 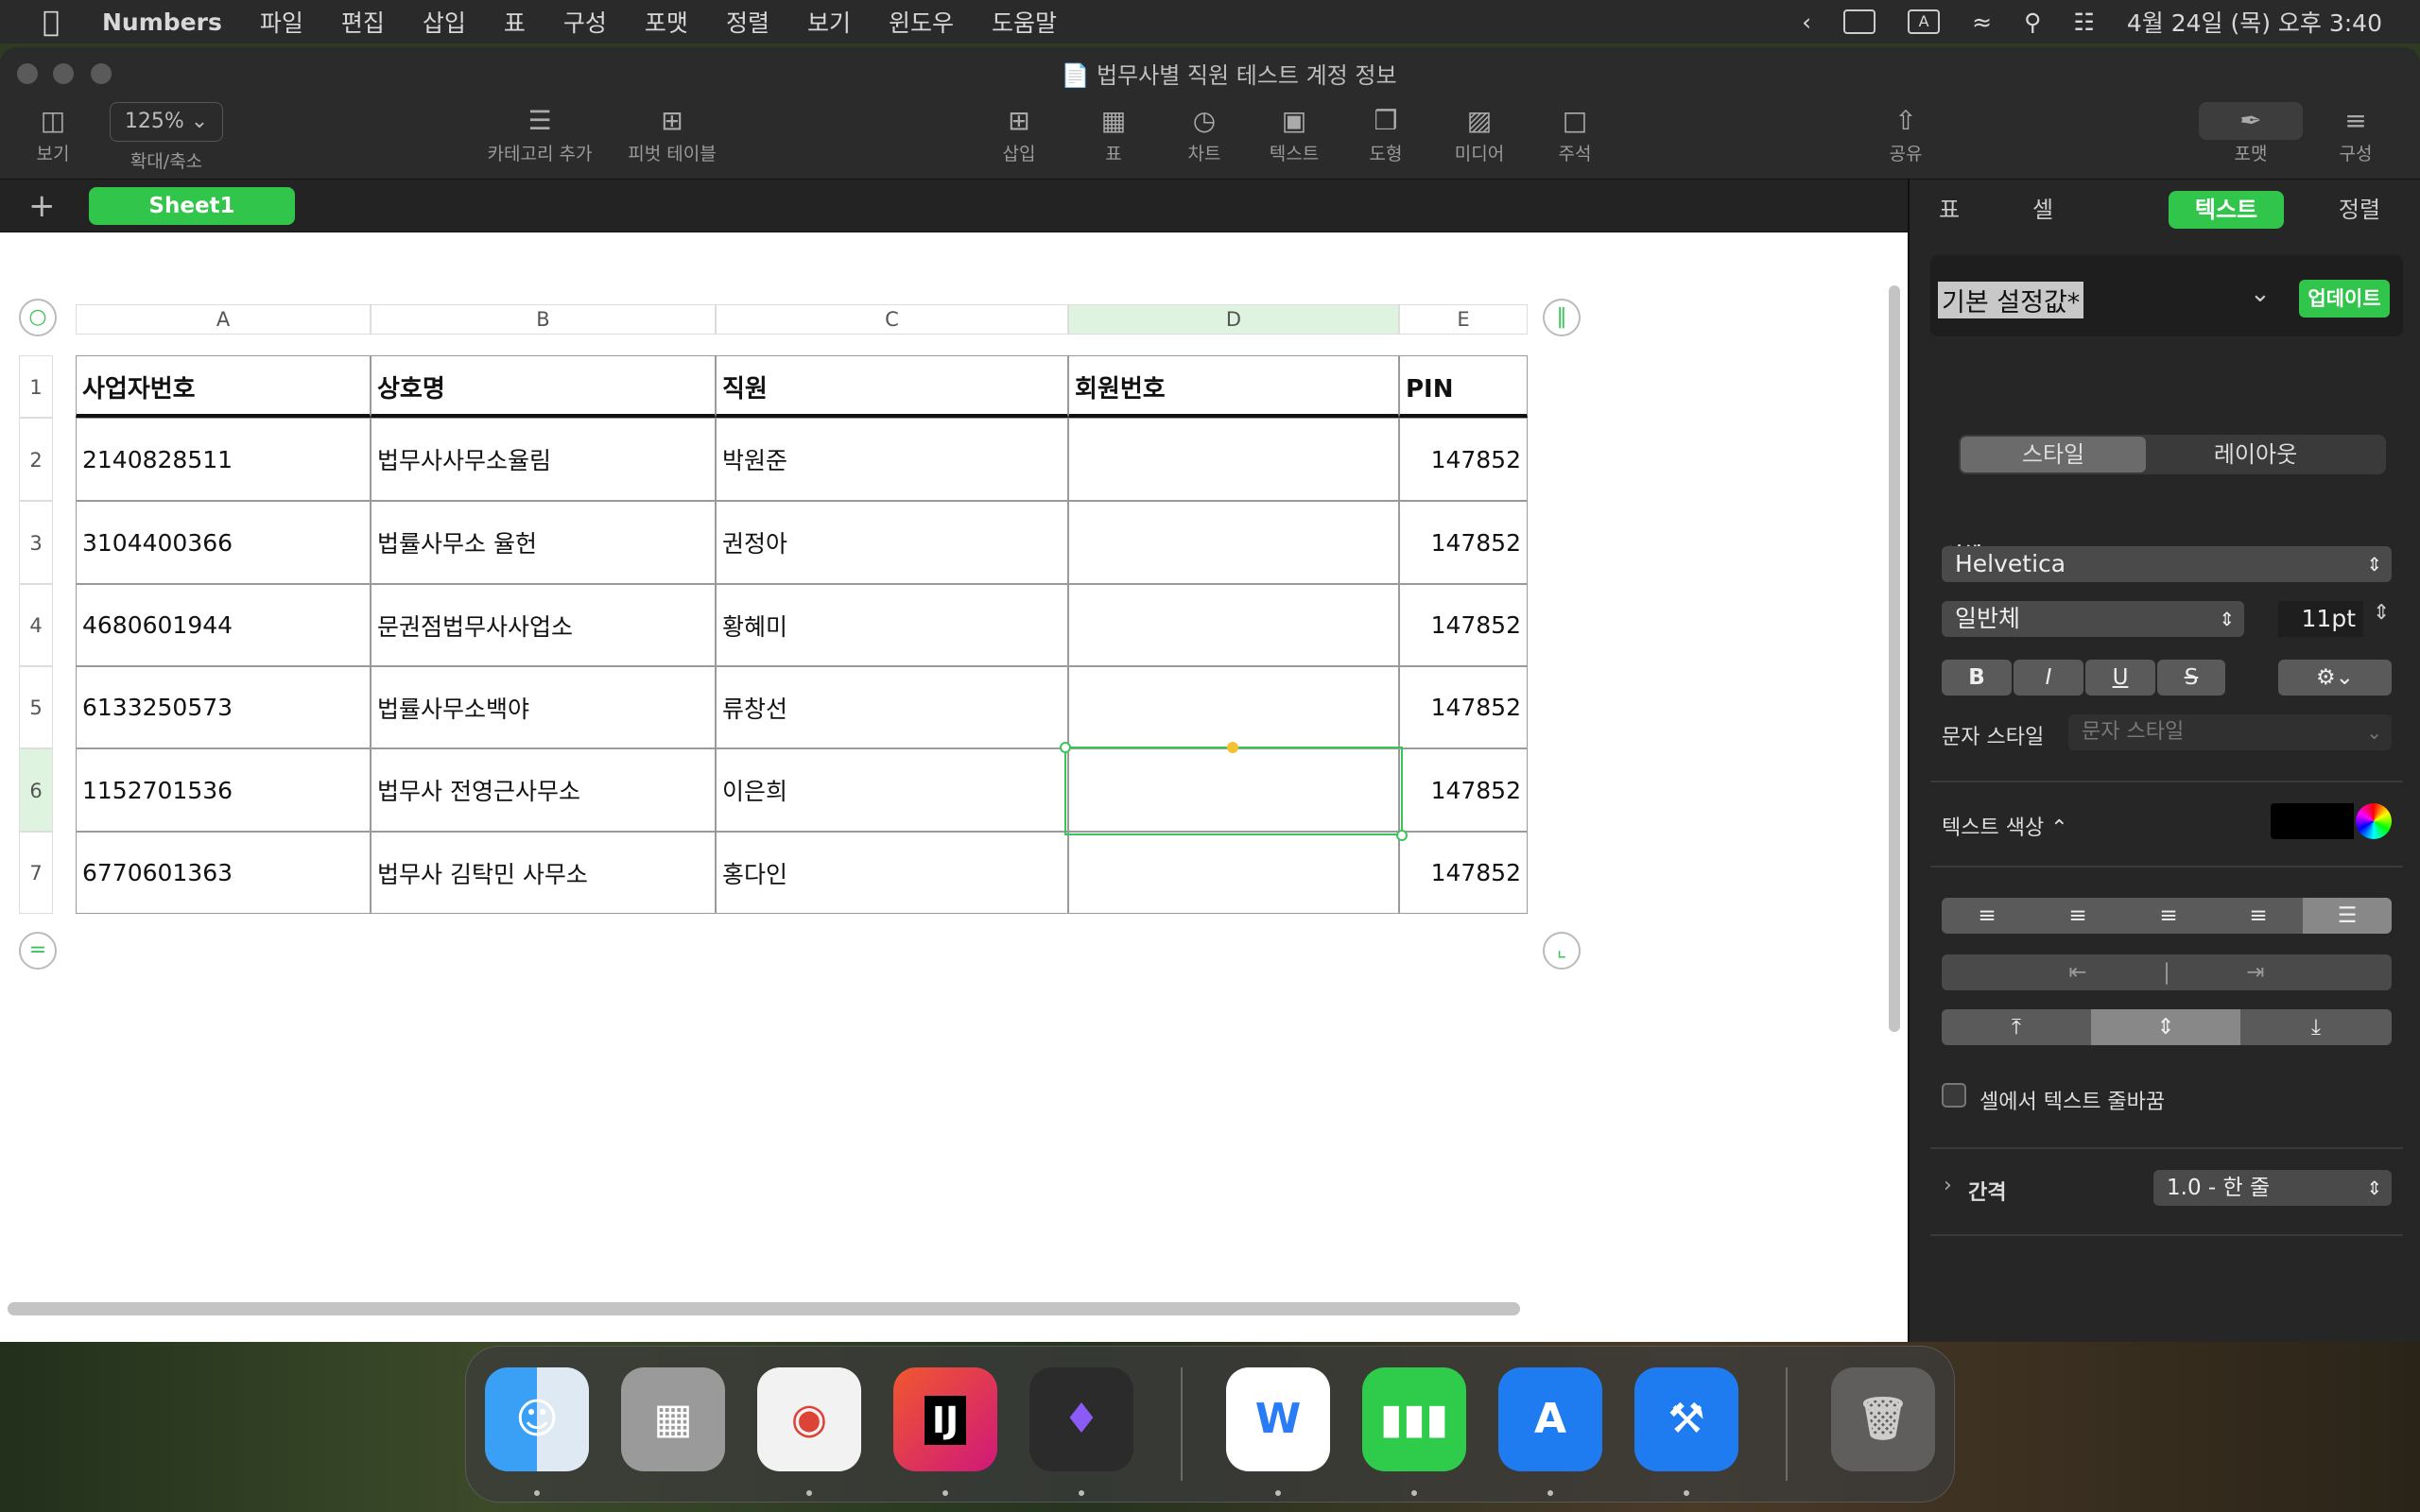 I want to click on table-cell: 법무사 전영근사무소, so click(x=543, y=790).